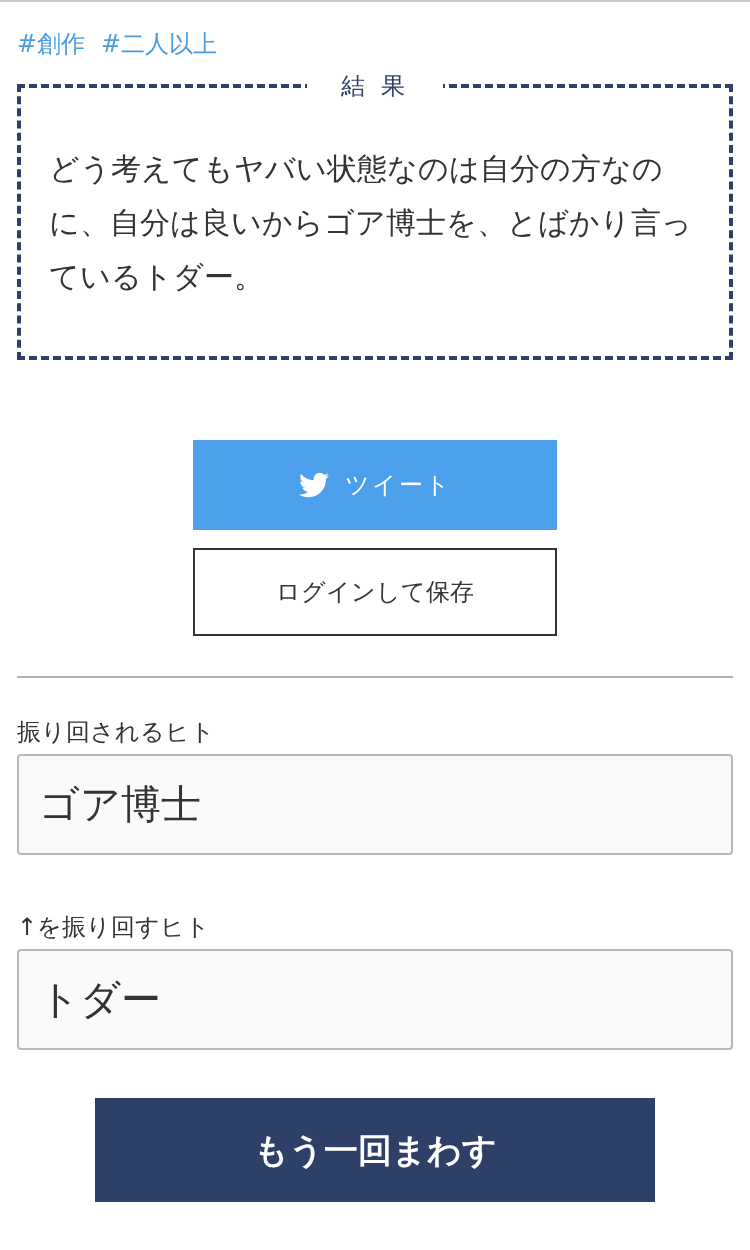  I want to click on field-label: ↑を振り回すヒト, so click(114, 927).